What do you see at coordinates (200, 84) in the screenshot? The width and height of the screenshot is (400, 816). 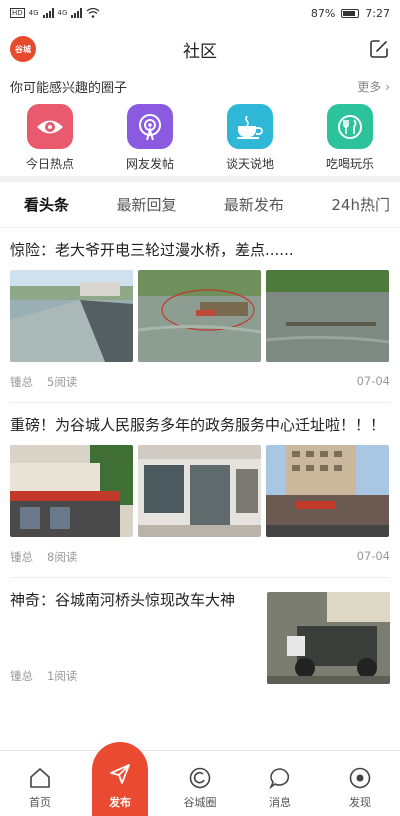 I see `interest-header: 你可能感兴趣的圈子 更多 ›` at bounding box center [200, 84].